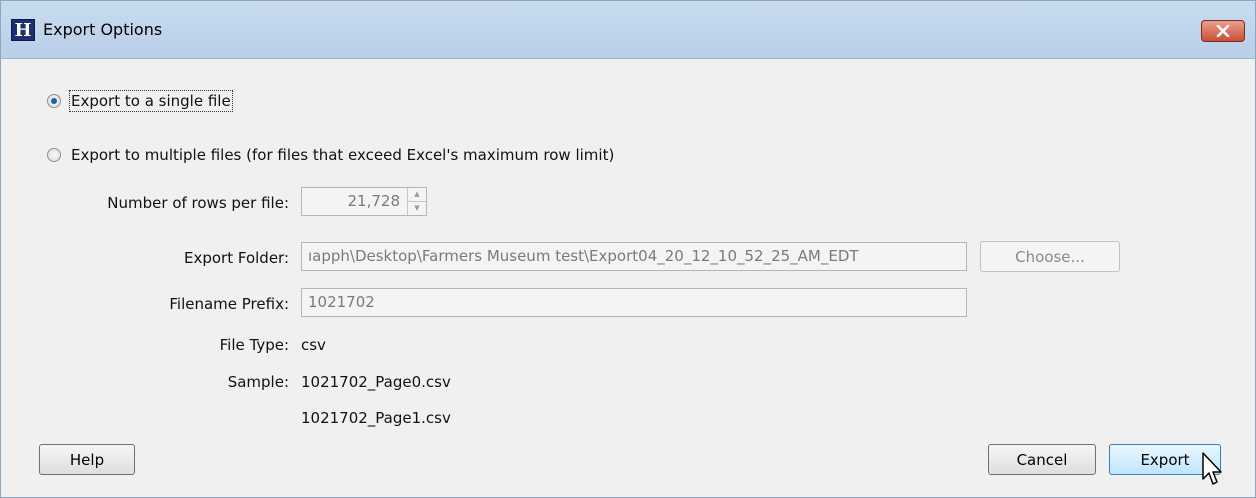 This screenshot has height=498, width=1256. Describe the element at coordinates (376, 418) in the screenshot. I see `sample-value-page1: 1021702_Page1.csv` at that location.